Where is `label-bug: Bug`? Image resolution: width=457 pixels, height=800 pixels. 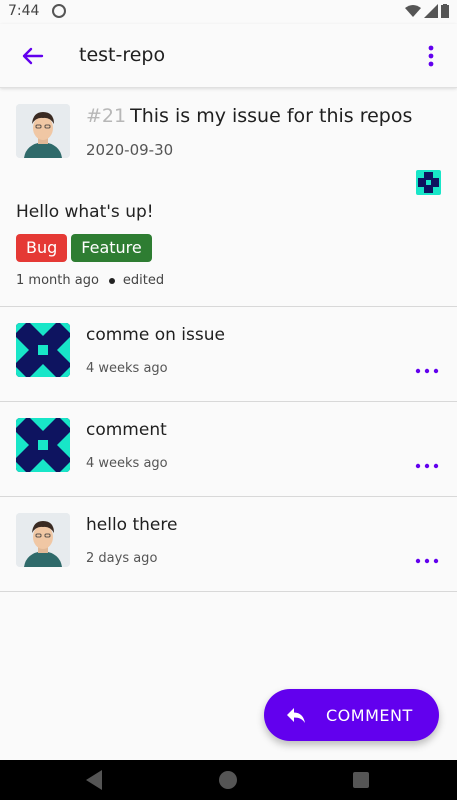 label-bug: Bug is located at coordinates (42, 248).